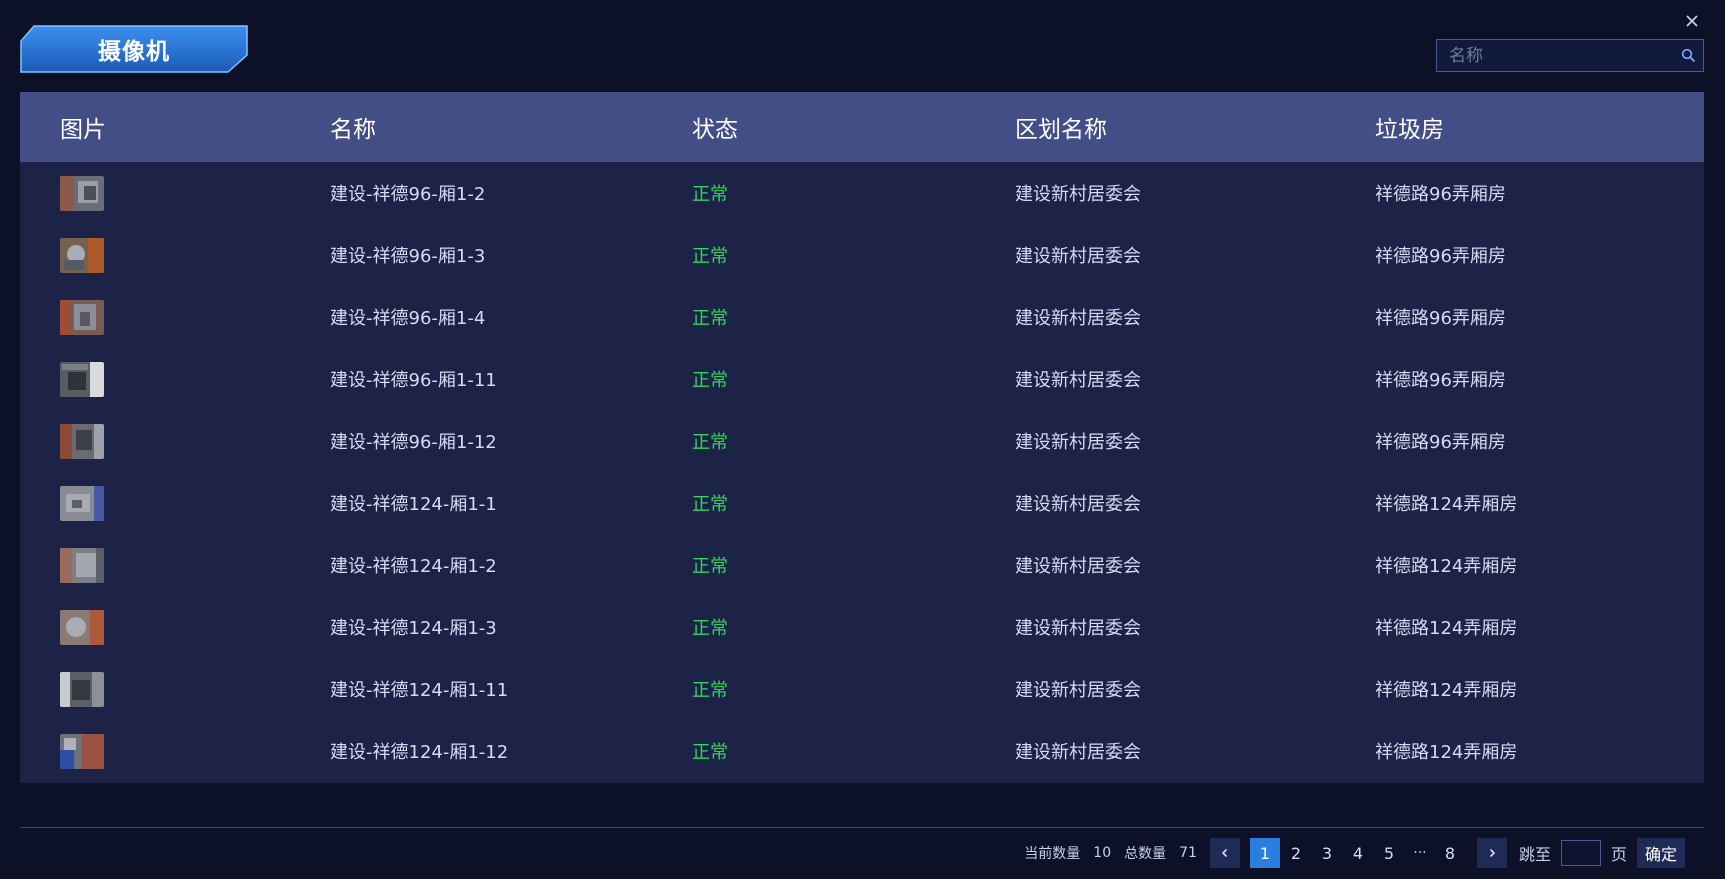 The width and height of the screenshot is (1725, 879). I want to click on current-count: 10, so click(1102, 853).